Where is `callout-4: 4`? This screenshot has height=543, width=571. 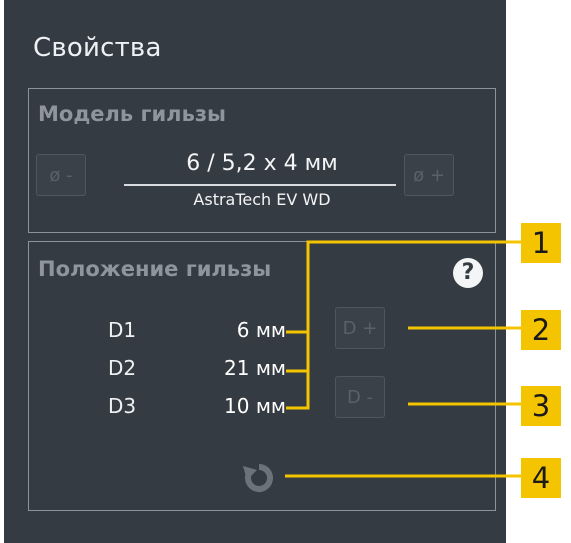
callout-4: 4 is located at coordinates (541, 478).